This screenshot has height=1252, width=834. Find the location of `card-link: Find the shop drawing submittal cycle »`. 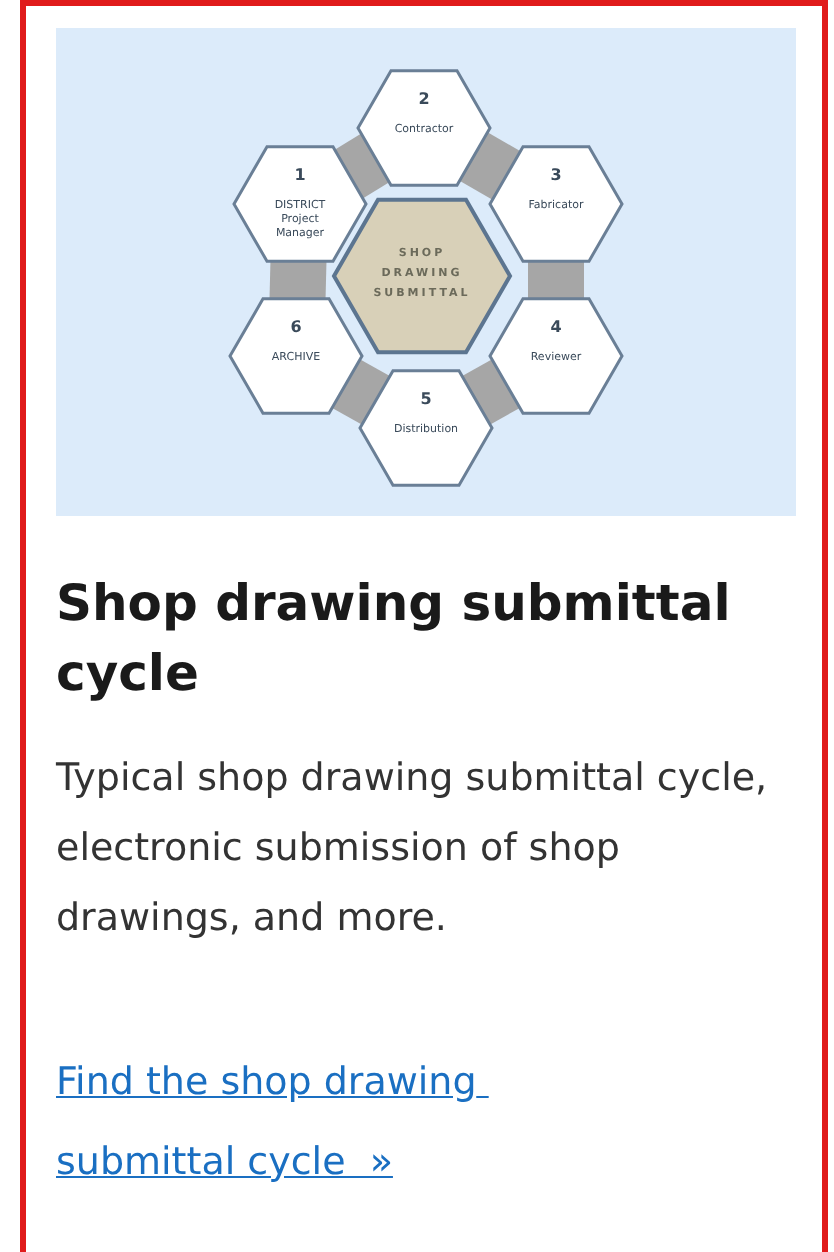

card-link: Find the shop drawing submittal cycle » is located at coordinates (356, 1122).